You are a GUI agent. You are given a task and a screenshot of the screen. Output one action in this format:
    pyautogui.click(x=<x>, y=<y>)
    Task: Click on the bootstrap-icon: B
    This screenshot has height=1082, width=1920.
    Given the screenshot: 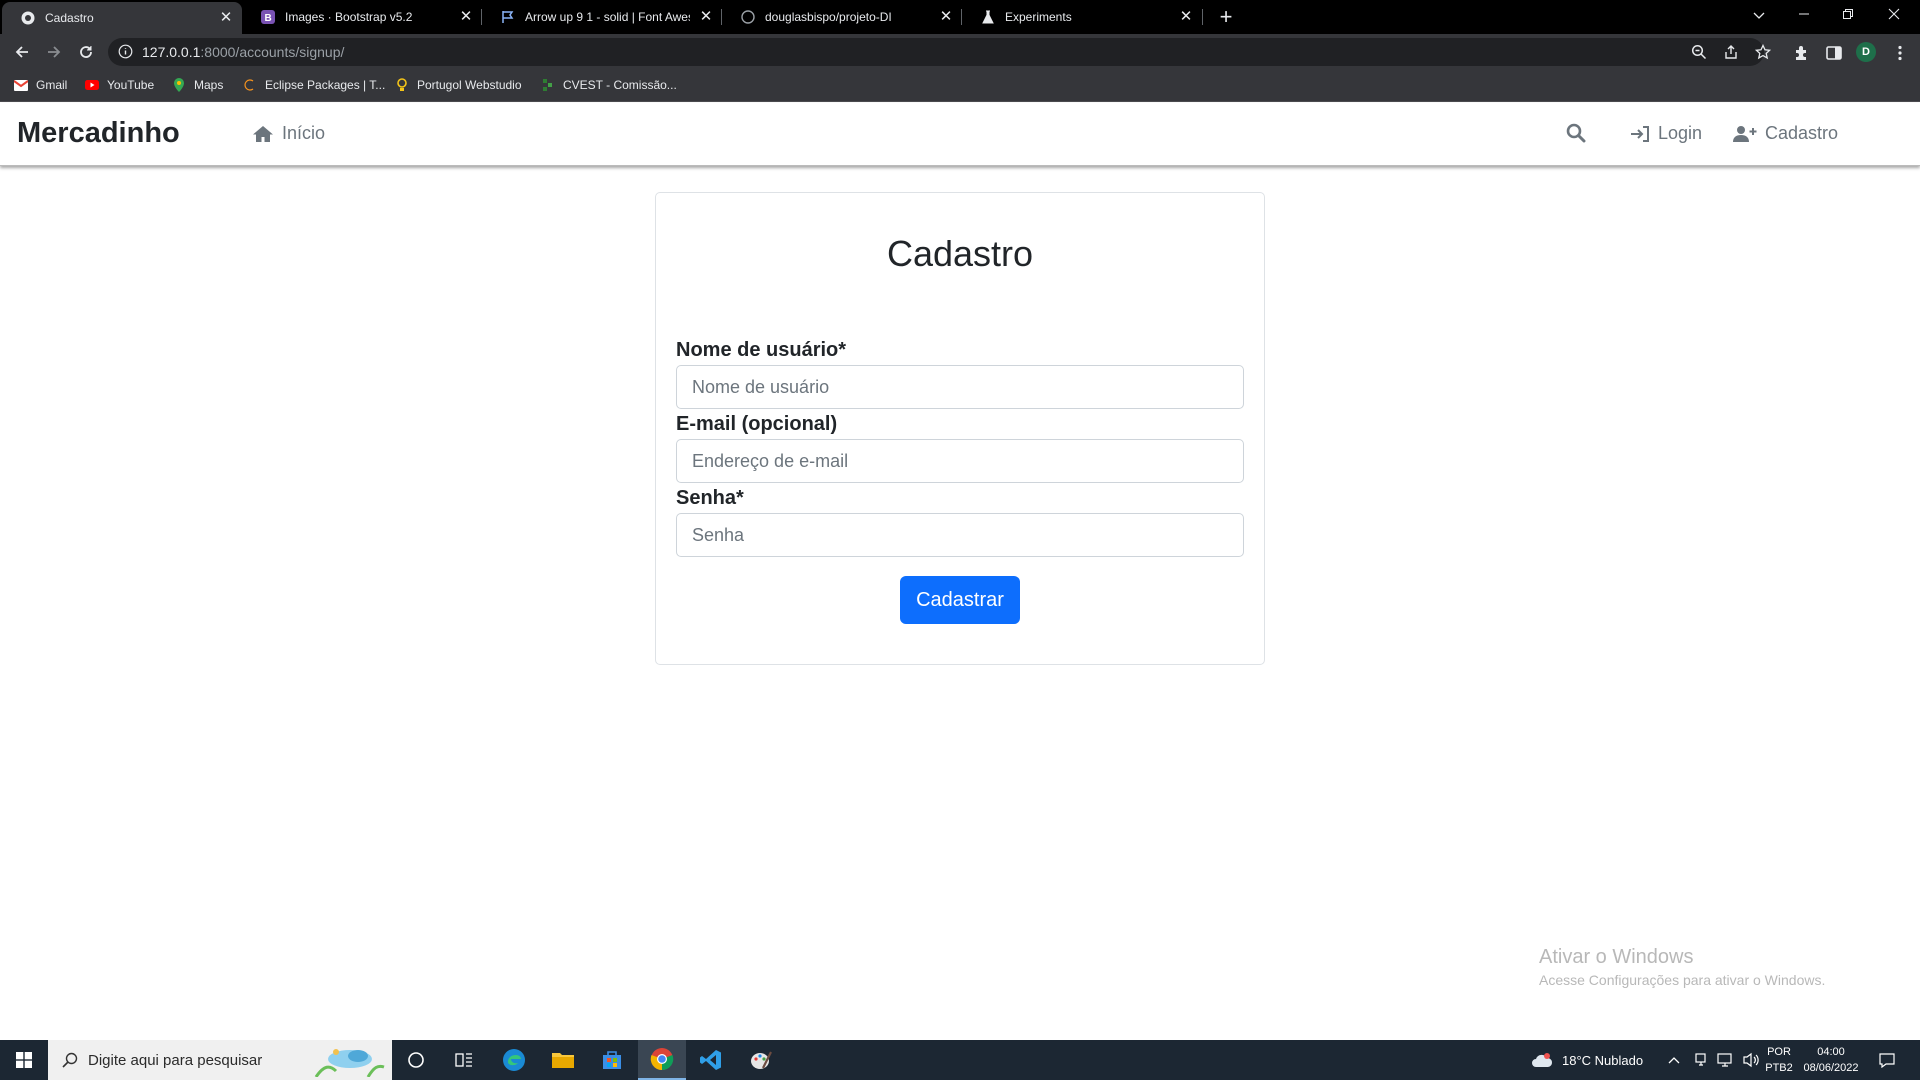 What is the action you would take?
    pyautogui.click(x=268, y=17)
    